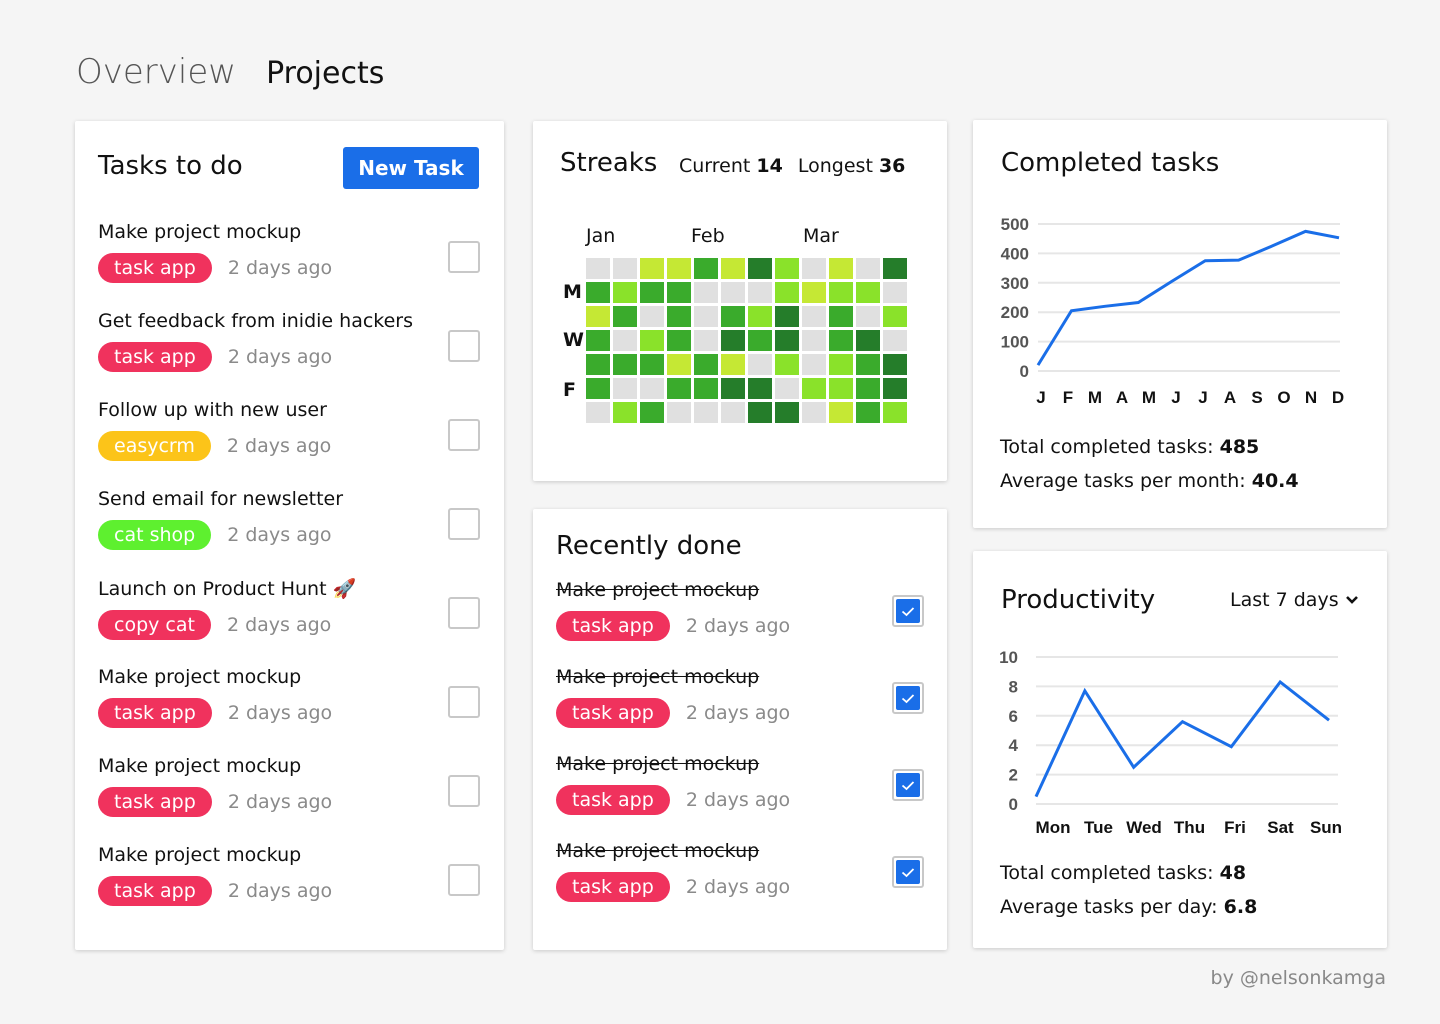  Describe the element at coordinates (154, 446) in the screenshot. I see `project-tag: easycrm` at that location.